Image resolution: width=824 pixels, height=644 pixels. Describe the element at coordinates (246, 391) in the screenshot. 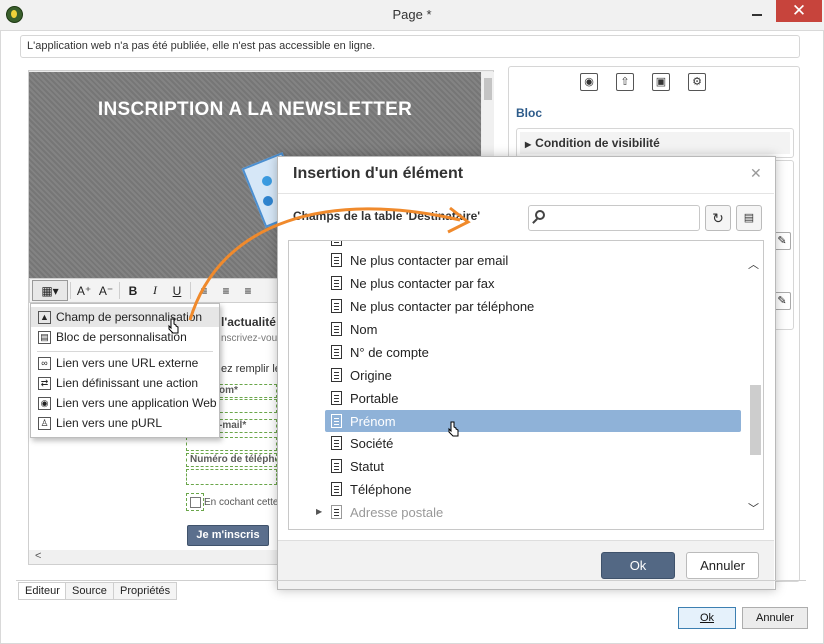

I see `name-field: om*` at that location.